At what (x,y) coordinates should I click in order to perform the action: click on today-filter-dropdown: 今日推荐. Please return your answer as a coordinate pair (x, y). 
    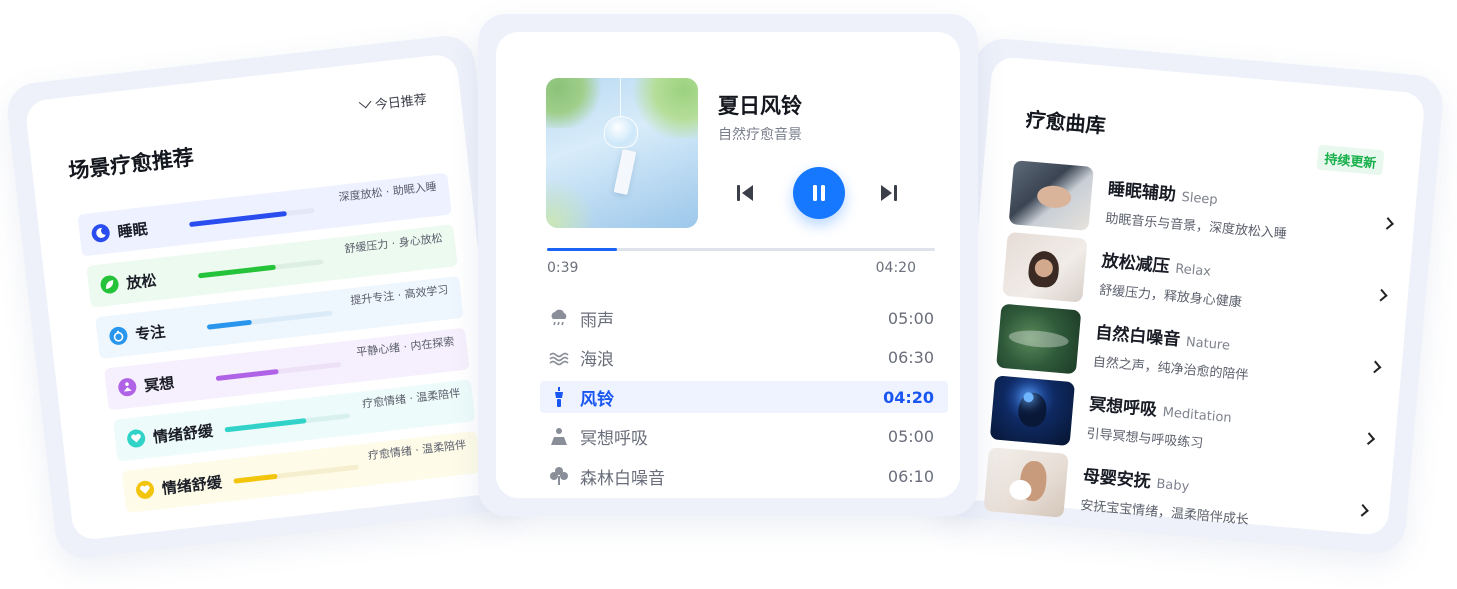
    Looking at the image, I should click on (393, 101).